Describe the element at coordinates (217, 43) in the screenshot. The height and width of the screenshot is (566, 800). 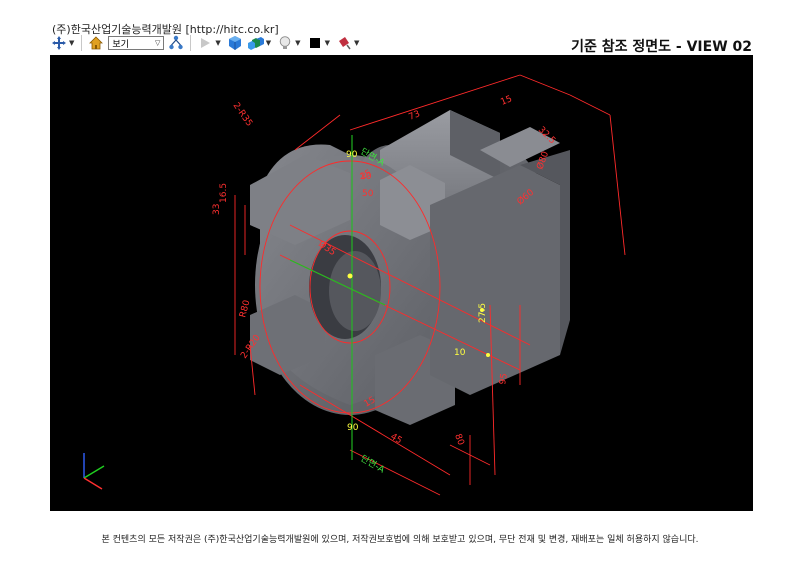
I see `play-dropdown-icon: ▼` at that location.